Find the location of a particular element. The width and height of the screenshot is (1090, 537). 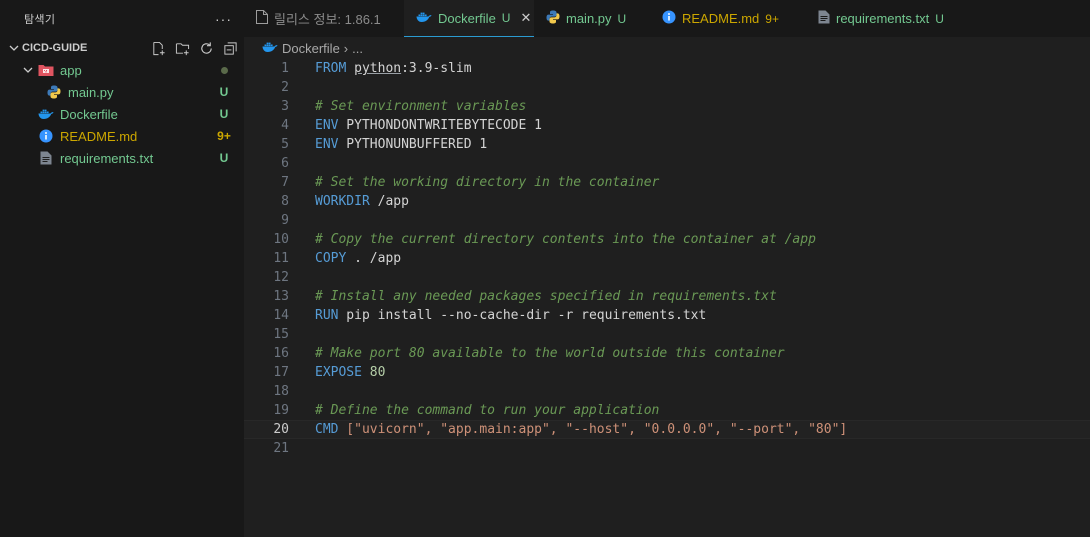

workspace-name: CICD-GUIDE is located at coordinates (55, 48).